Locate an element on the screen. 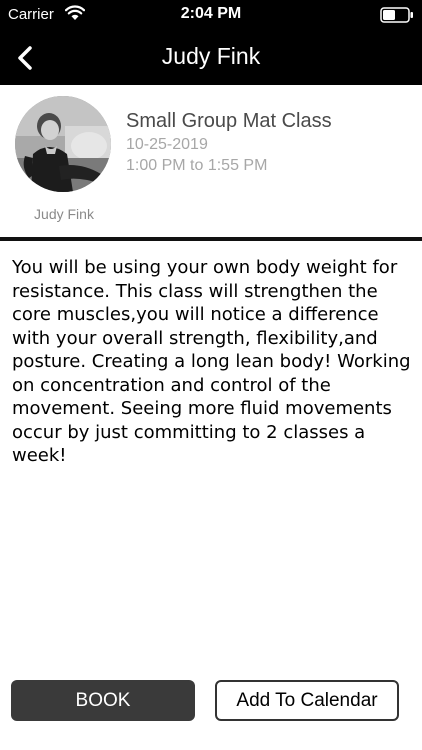  section-divider is located at coordinates (211, 239).